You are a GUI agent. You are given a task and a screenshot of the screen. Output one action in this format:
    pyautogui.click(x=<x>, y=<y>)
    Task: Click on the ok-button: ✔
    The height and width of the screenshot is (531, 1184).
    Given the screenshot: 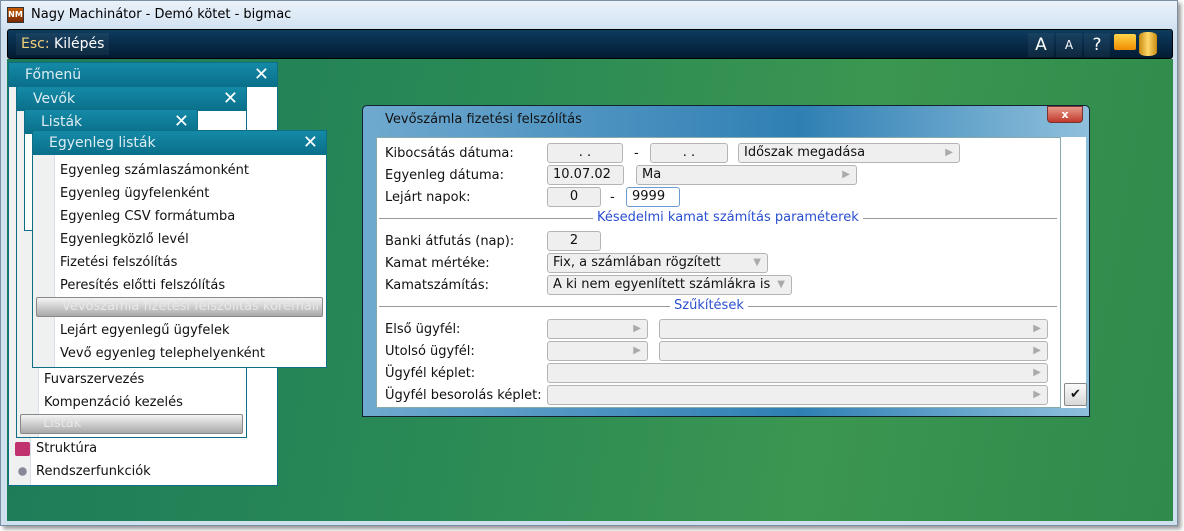 What is the action you would take?
    pyautogui.click(x=1075, y=394)
    